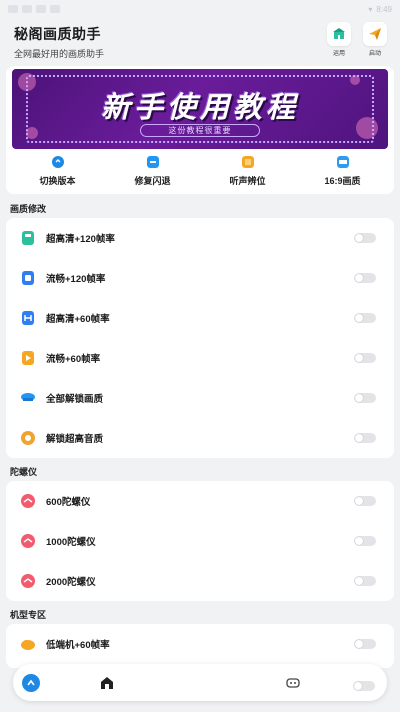 Image resolution: width=400 pixels, height=712 pixels. Describe the element at coordinates (24, 472) in the screenshot. I see `section-title-gyro: 陀螺仪` at that location.